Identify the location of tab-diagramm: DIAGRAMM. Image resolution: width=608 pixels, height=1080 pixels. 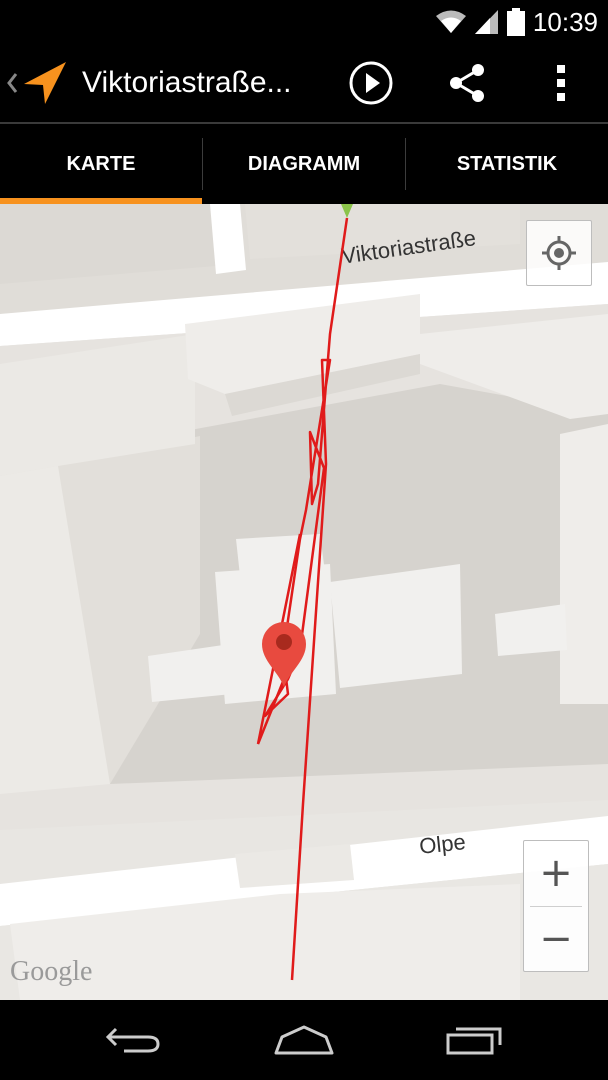
(304, 164).